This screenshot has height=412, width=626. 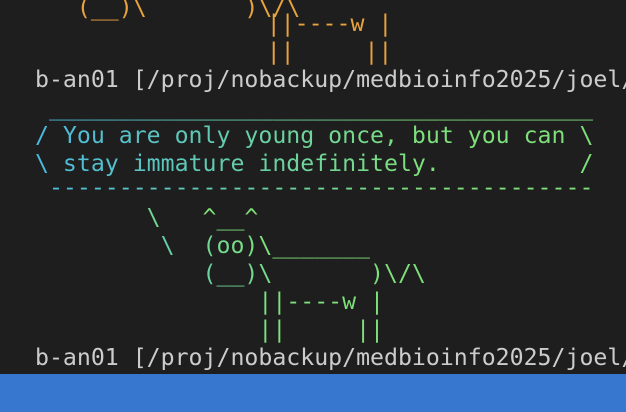 I want to click on cow-art-line: \ (oo)\_______, so click(x=203, y=245).